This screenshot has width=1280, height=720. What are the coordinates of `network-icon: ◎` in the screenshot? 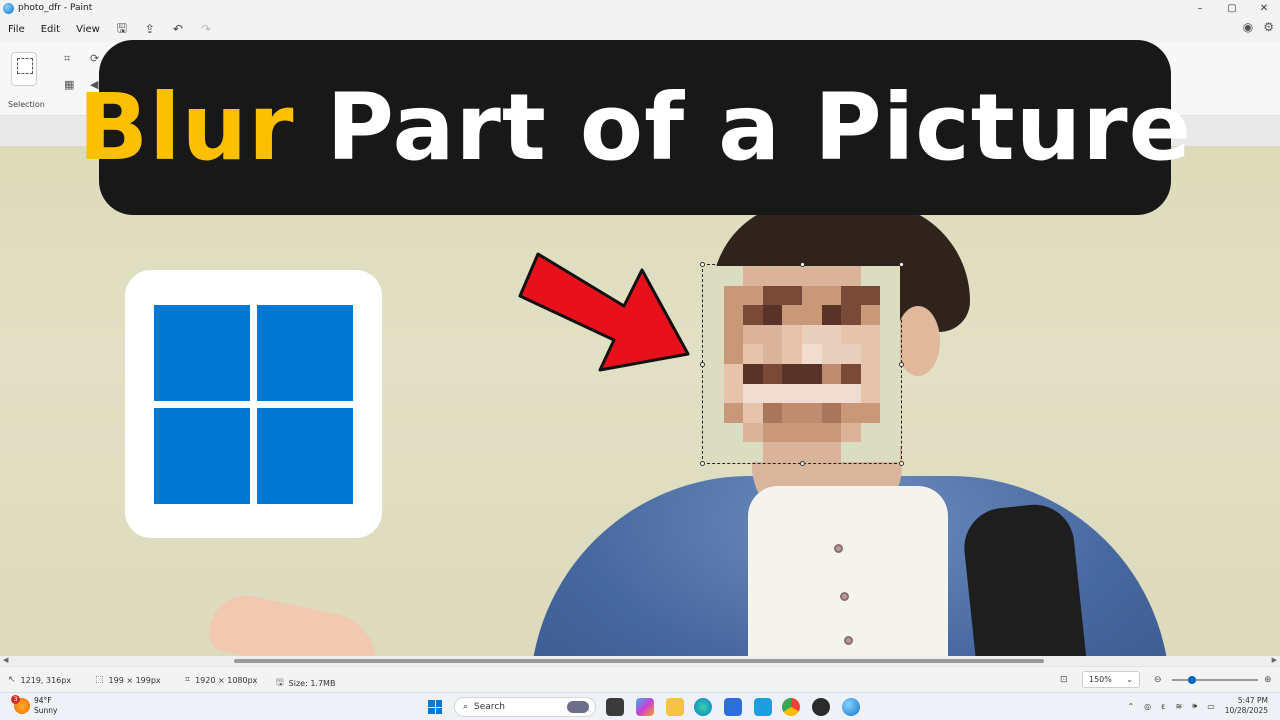 It's located at (1147, 706).